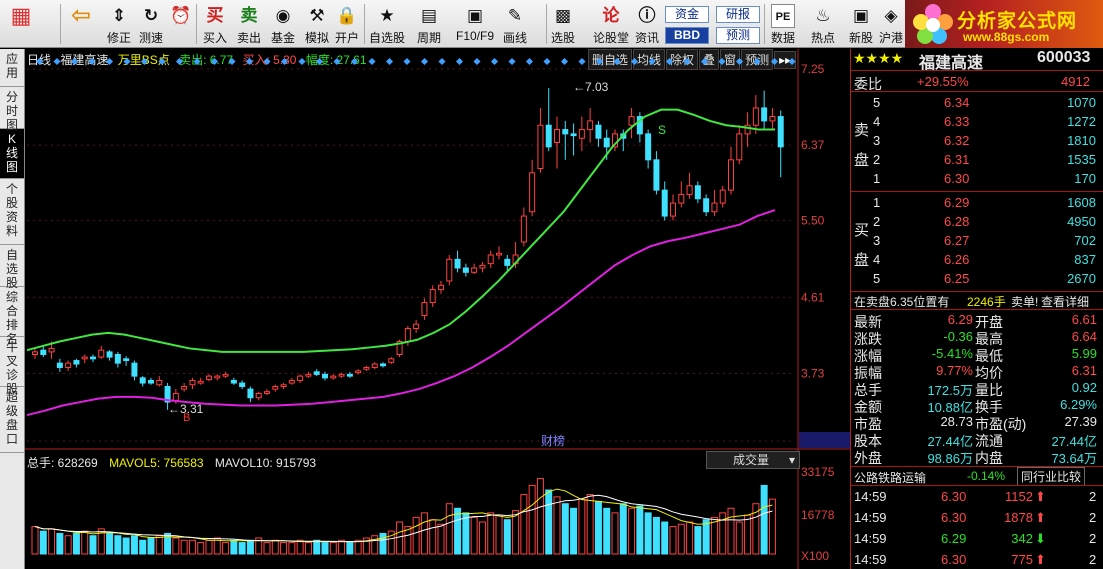 Image resolution: width=1103 pixels, height=569 pixels. Describe the element at coordinates (647, 24) in the screenshot. I see `info-button: ⓘ 资讯` at that location.